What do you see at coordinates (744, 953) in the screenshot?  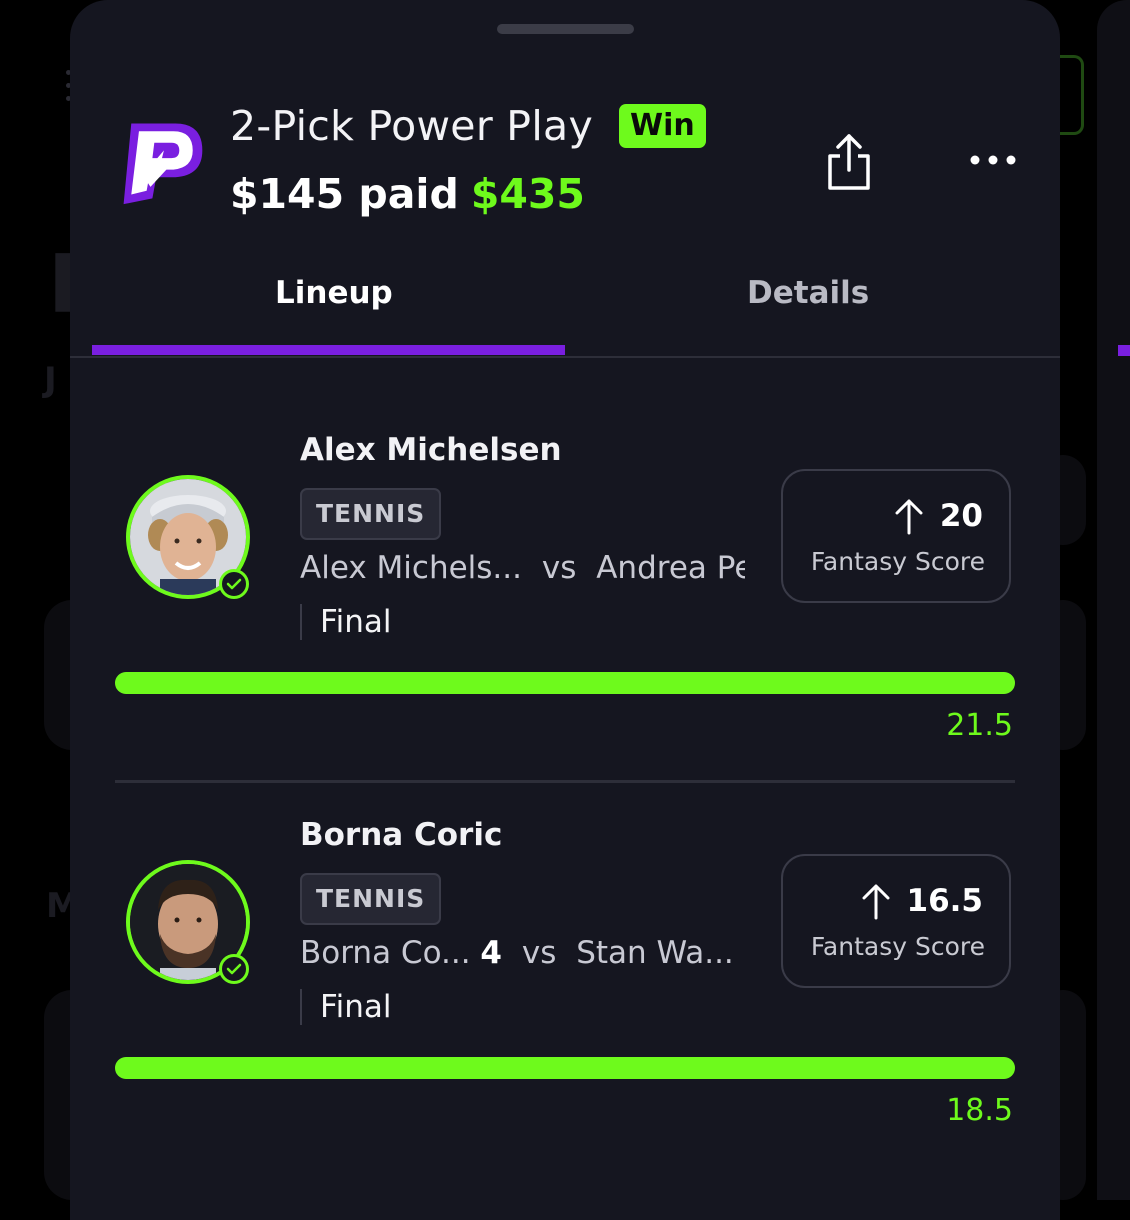 I see `team2-score: 2` at bounding box center [744, 953].